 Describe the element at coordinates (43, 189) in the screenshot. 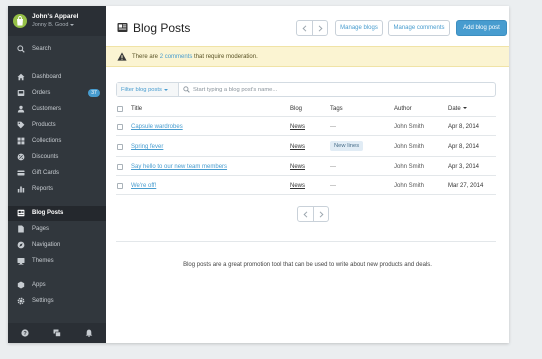

I see `sidebar-item-label: Reports` at that location.